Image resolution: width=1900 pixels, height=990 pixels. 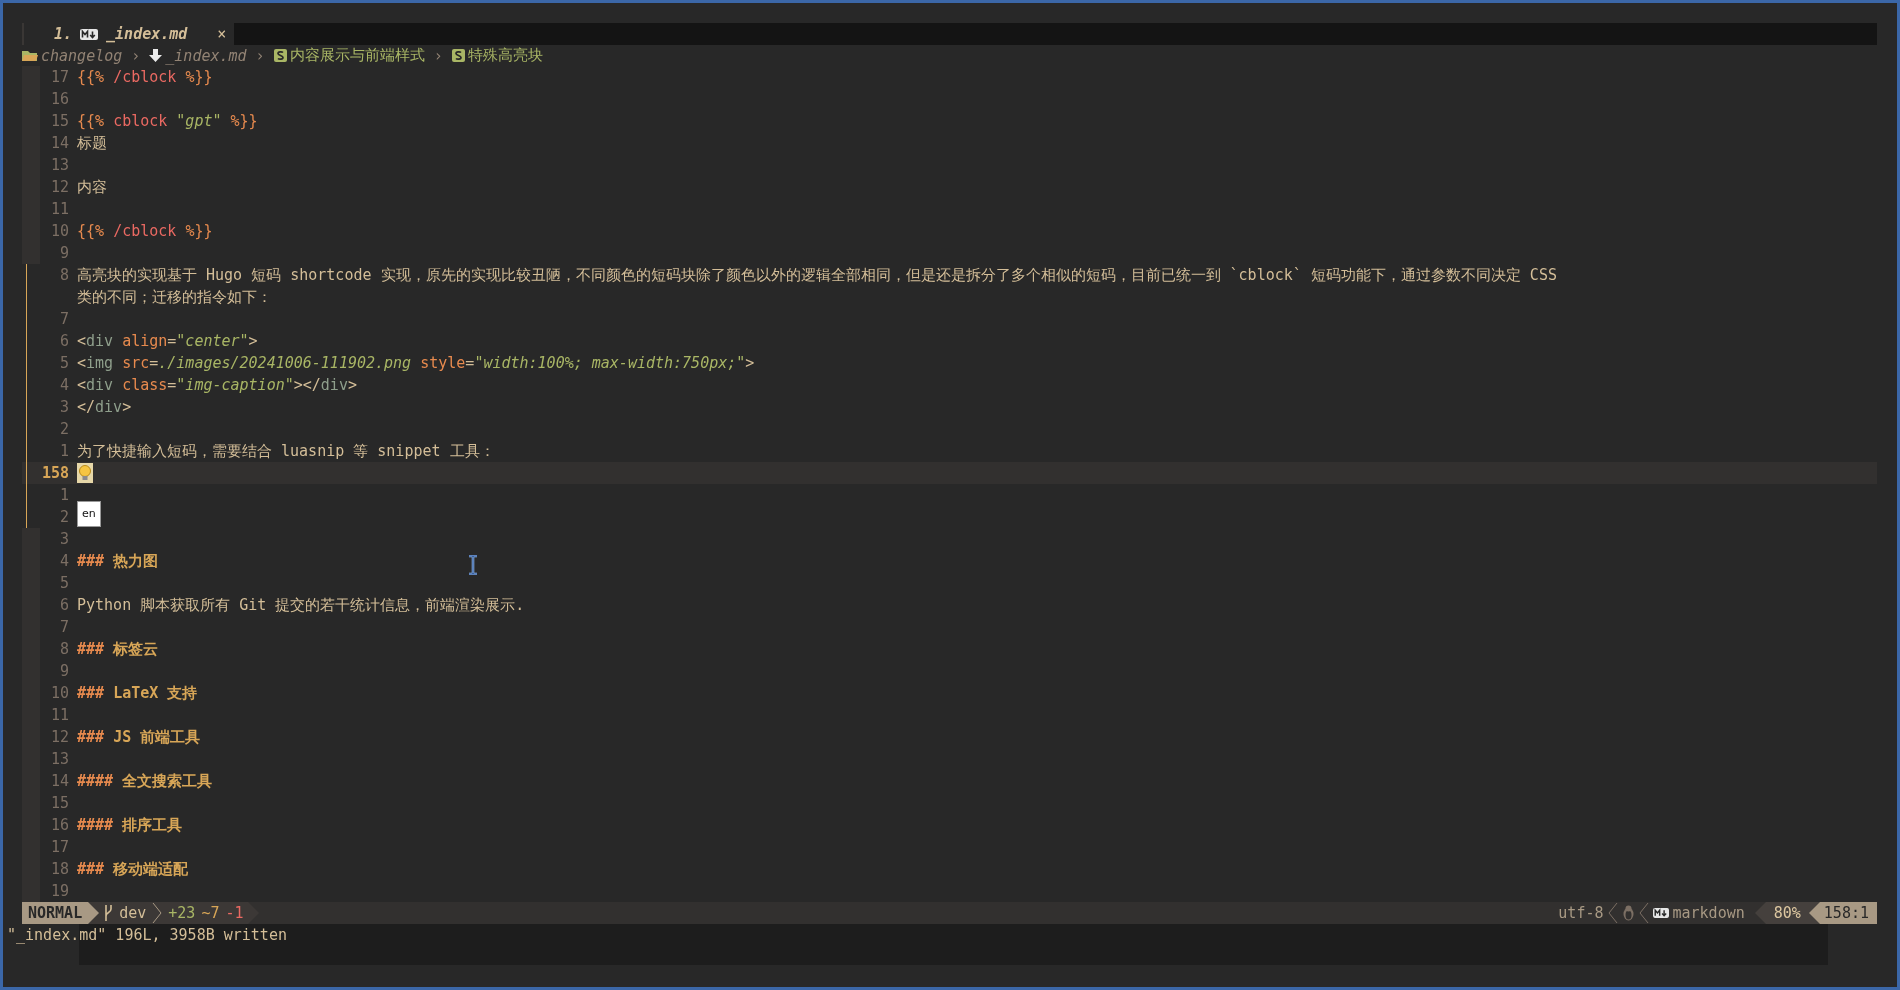 What do you see at coordinates (167, 341) in the screenshot?
I see `code-line: <div align="center">` at bounding box center [167, 341].